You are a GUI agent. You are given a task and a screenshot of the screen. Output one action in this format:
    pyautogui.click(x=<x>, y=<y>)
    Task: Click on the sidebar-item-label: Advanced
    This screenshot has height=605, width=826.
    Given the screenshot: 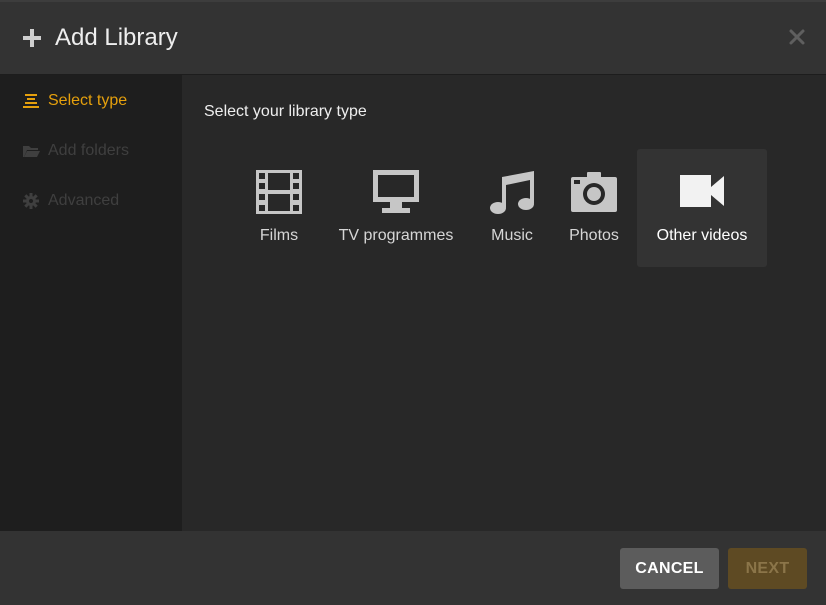 What is the action you would take?
    pyautogui.click(x=84, y=200)
    